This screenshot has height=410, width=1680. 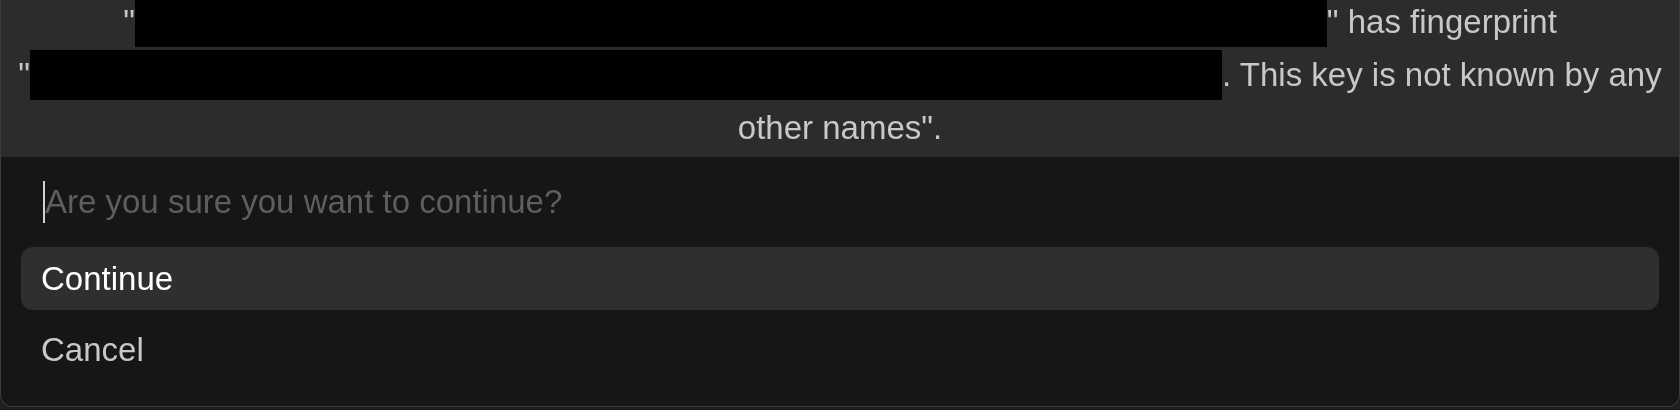 I want to click on message-text: . This key is not known by any, so click(x=1442, y=74).